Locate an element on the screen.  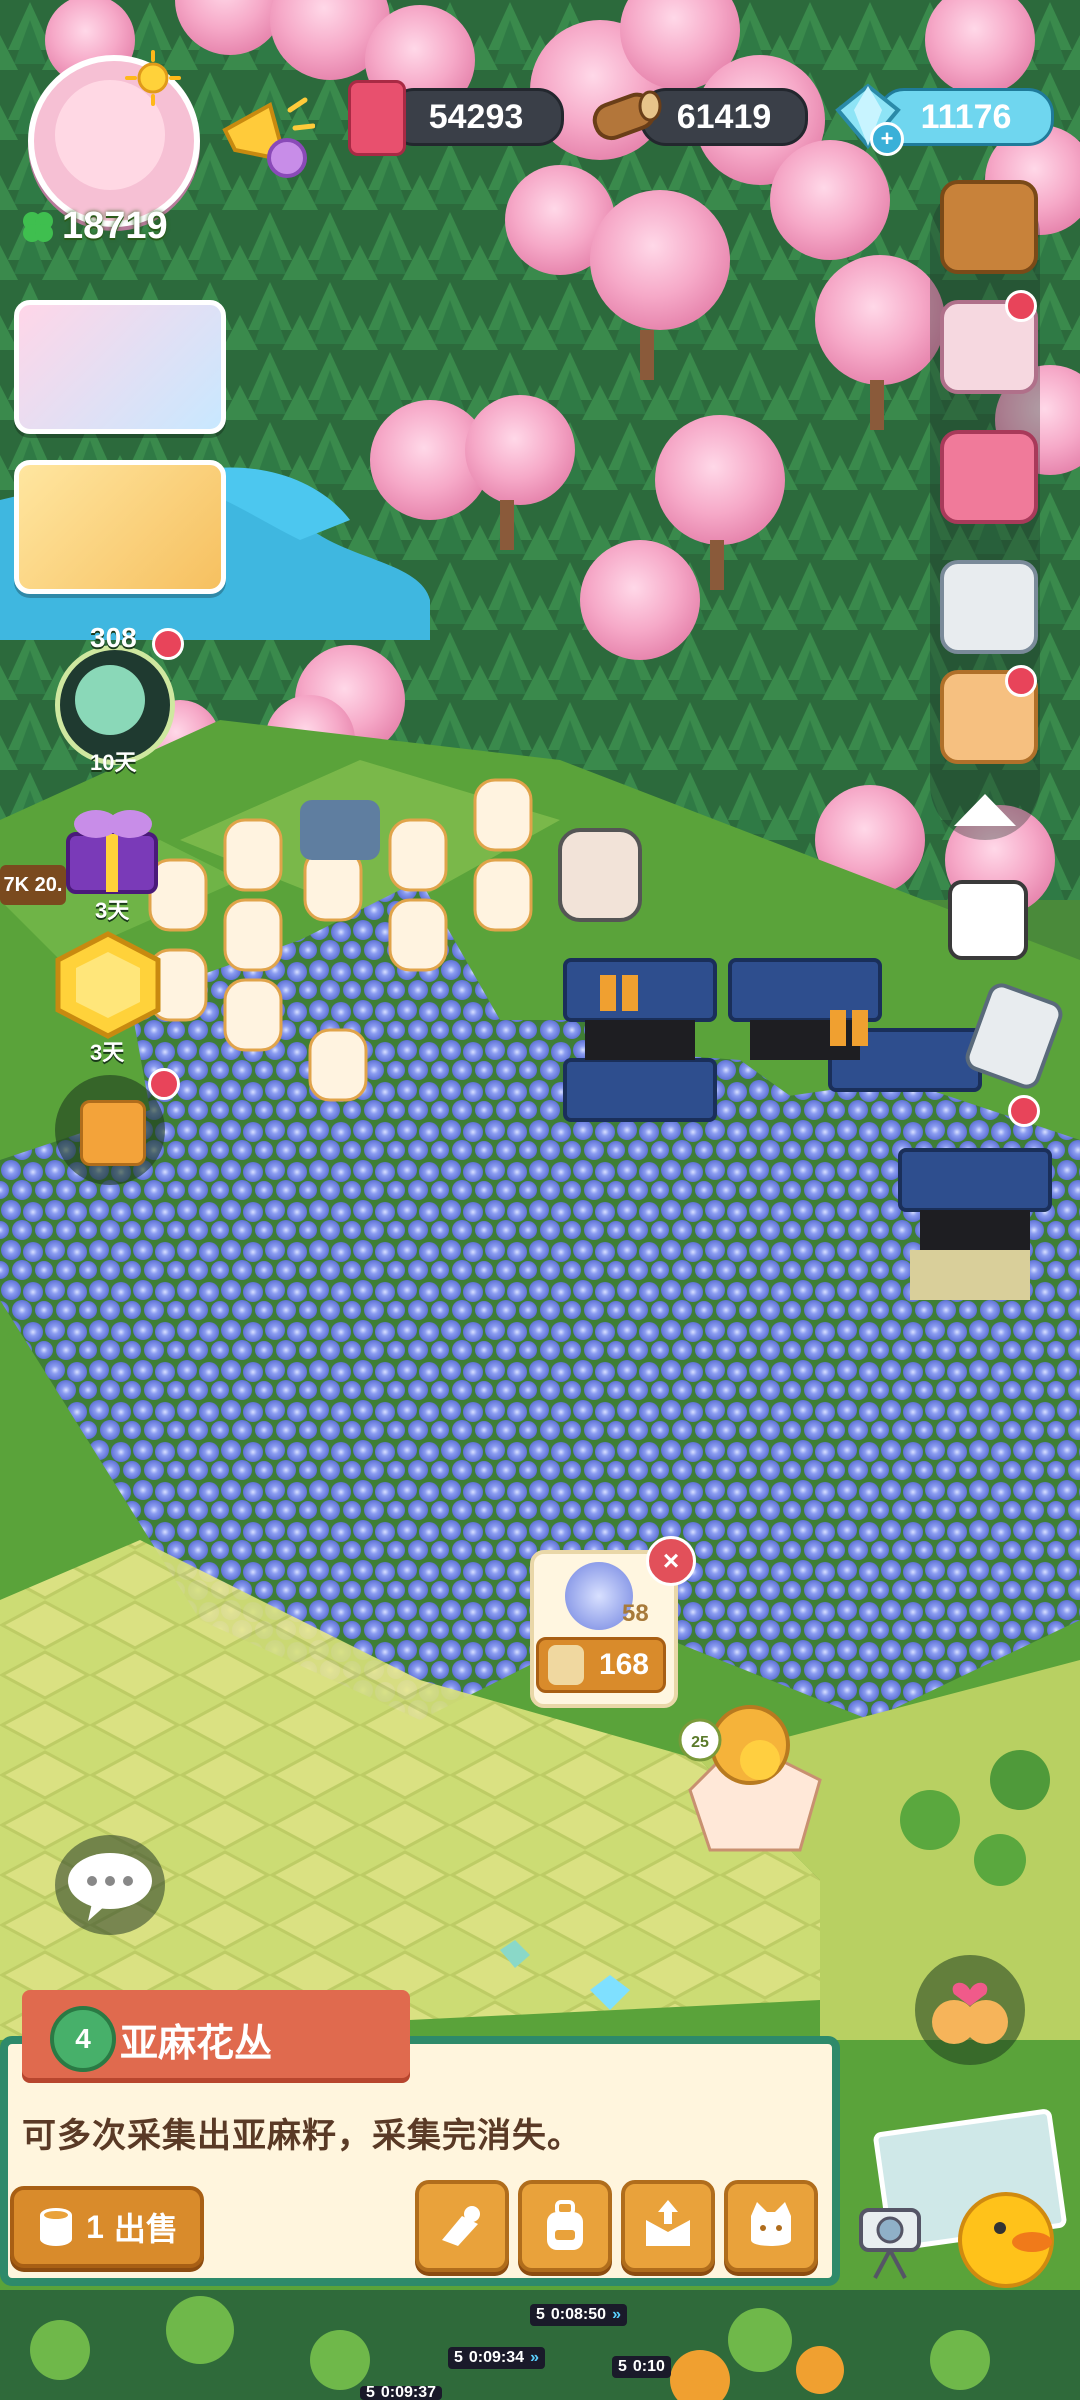
potion-icon is located at coordinates (377, 118).